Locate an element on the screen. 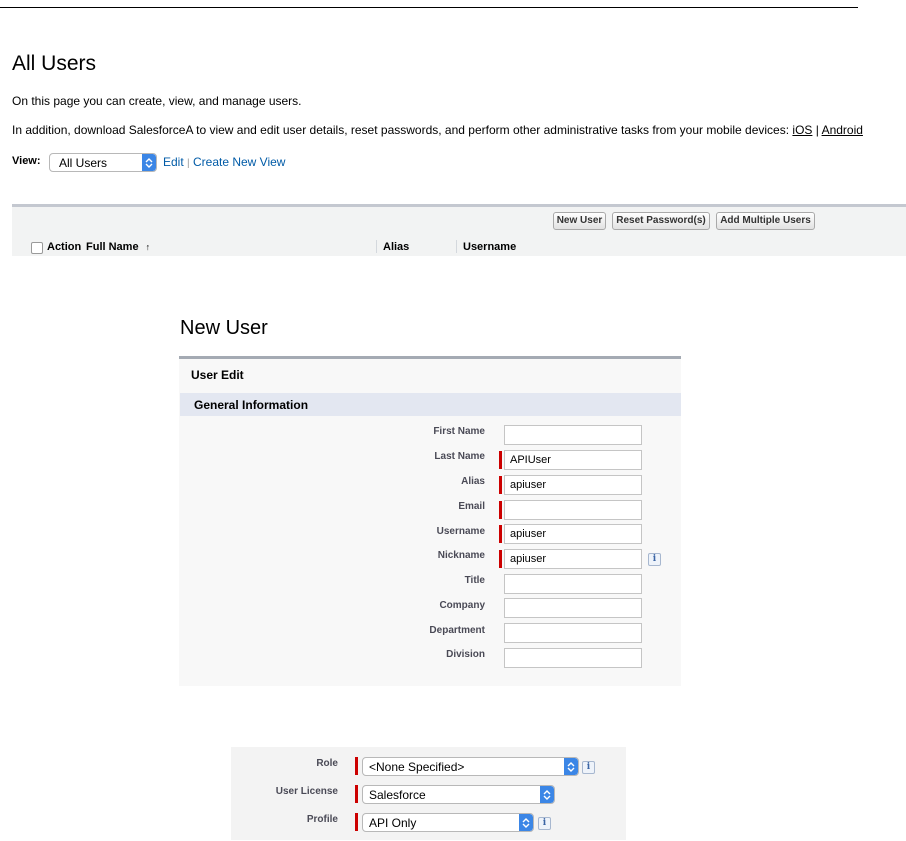  username-label: Username is located at coordinates (460, 531).